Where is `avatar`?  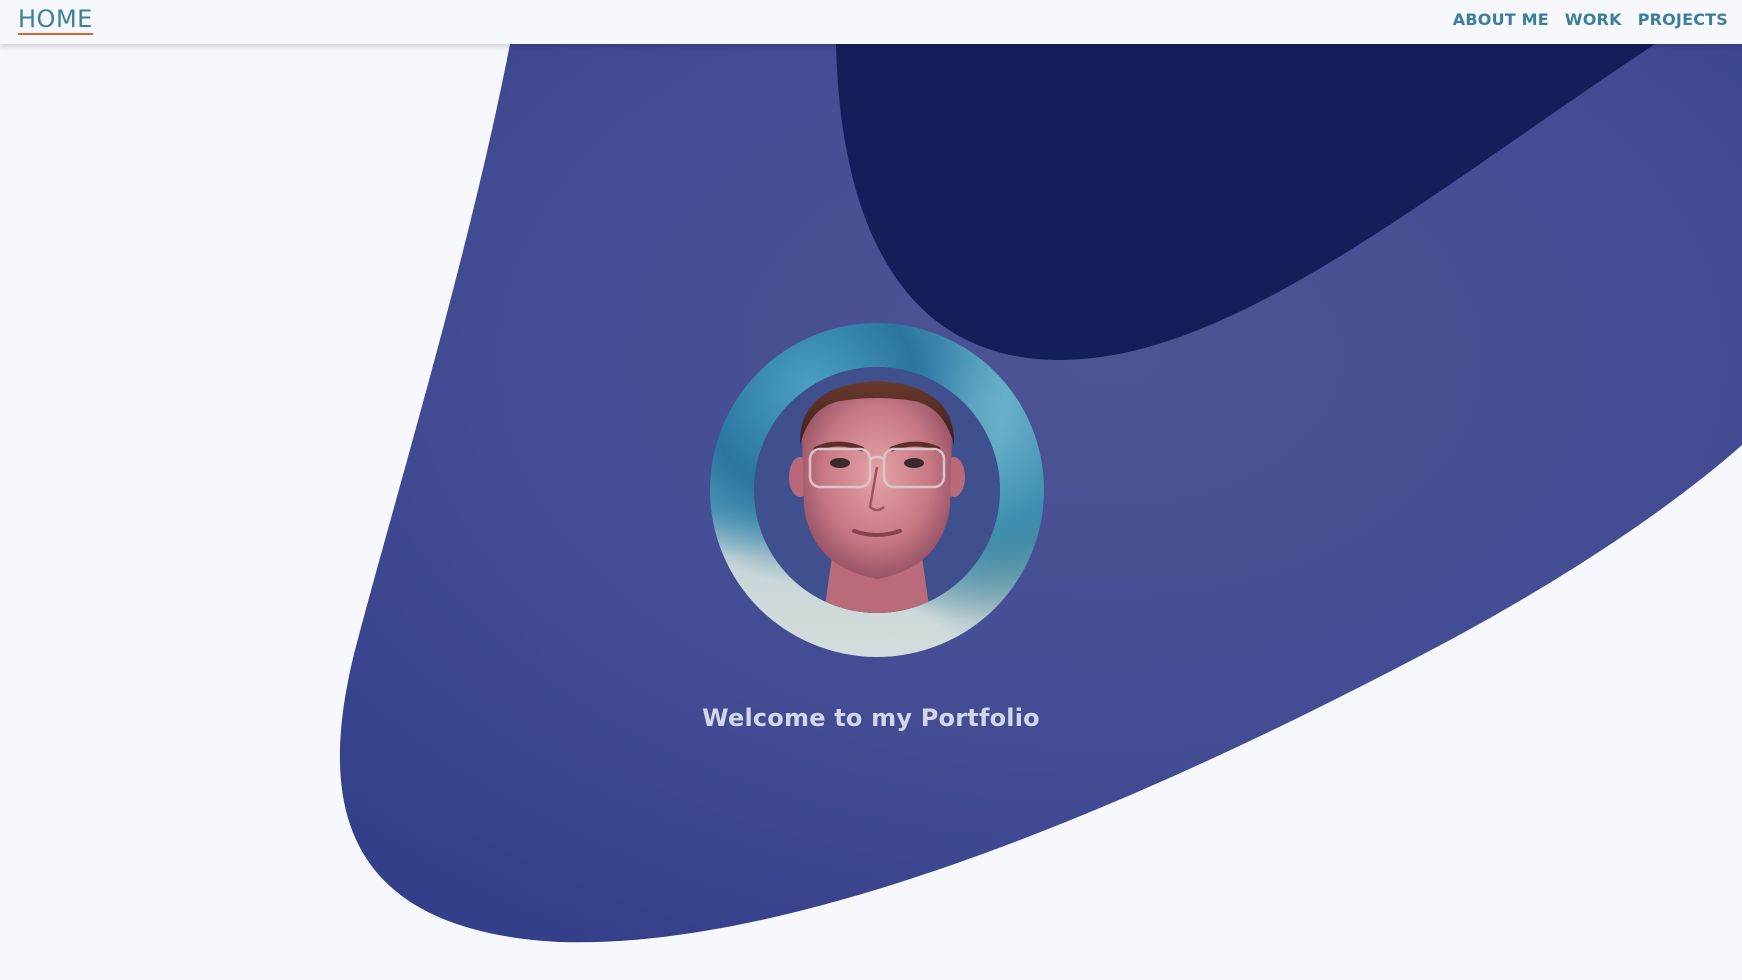
avatar is located at coordinates (877, 490).